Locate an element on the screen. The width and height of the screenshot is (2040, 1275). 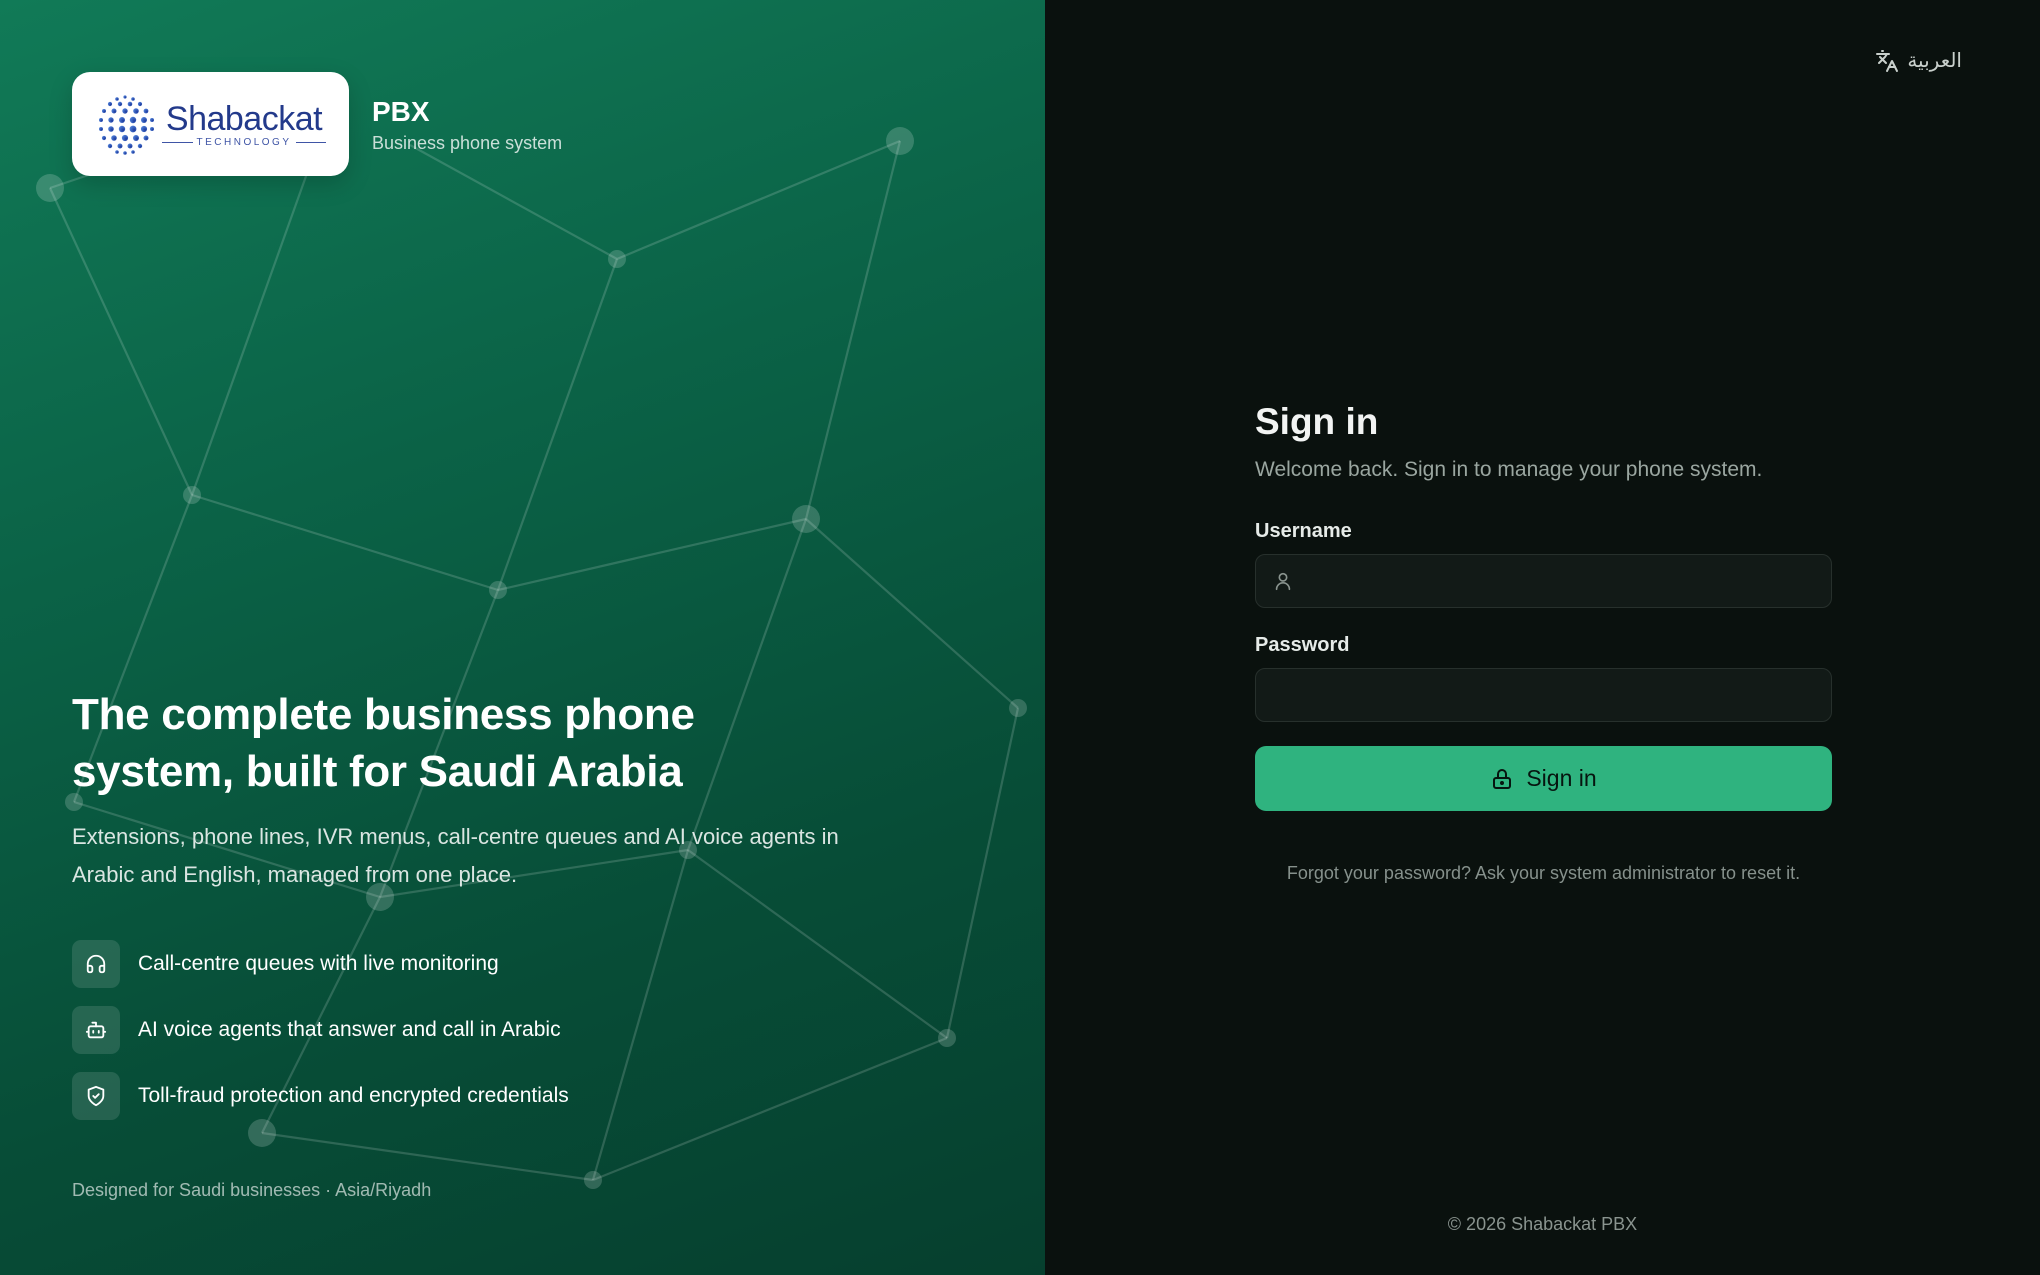
username-input is located at coordinates (1543, 581).